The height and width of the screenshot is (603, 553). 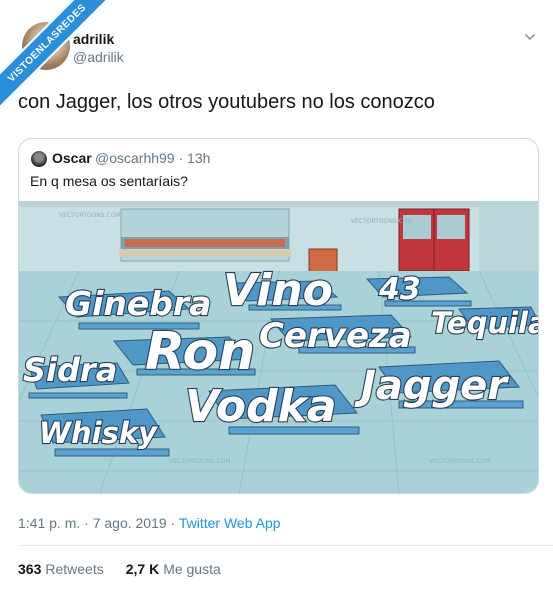 I want to click on label-whisky: Whisky, so click(x=98, y=433).